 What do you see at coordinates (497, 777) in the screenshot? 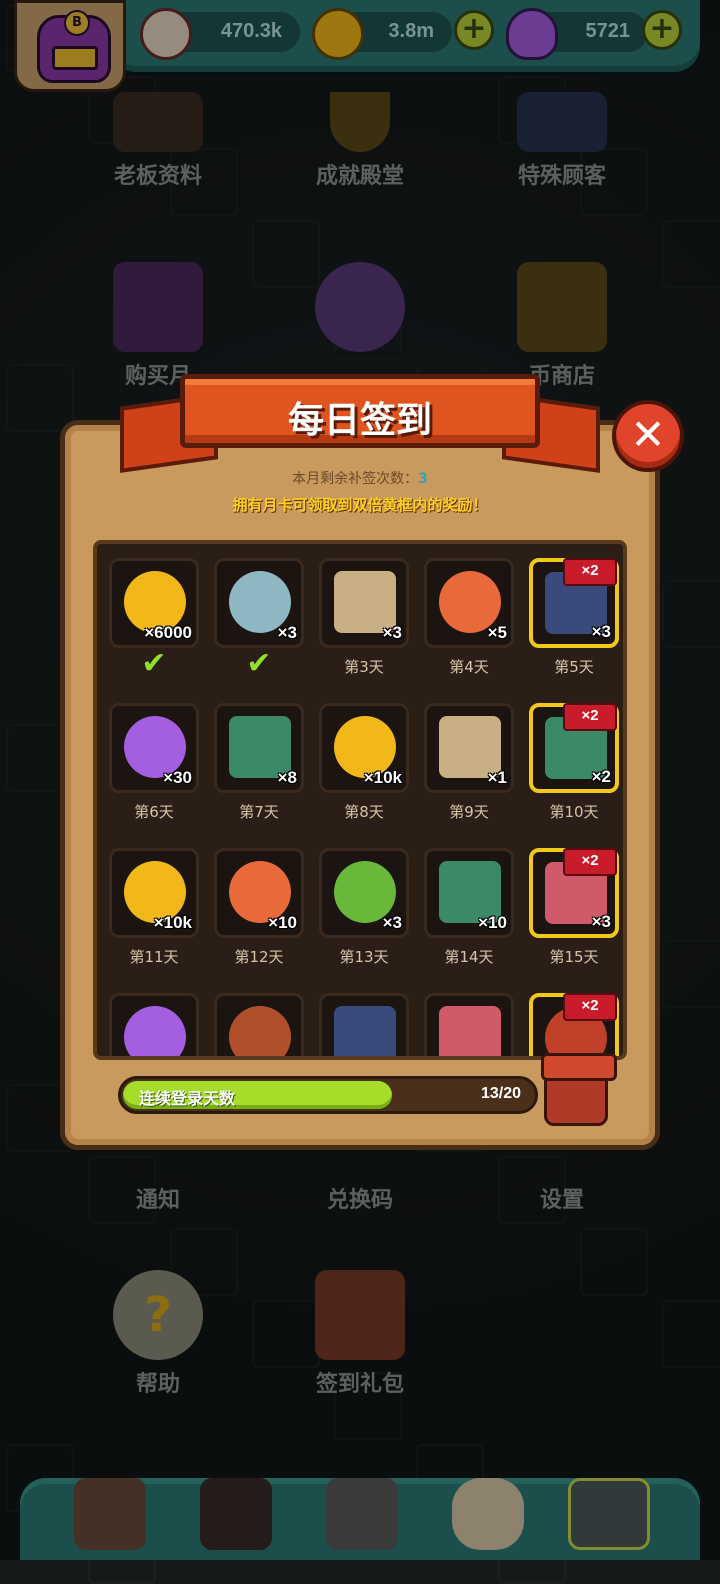
I see `reward-quantity: ×1` at bounding box center [497, 777].